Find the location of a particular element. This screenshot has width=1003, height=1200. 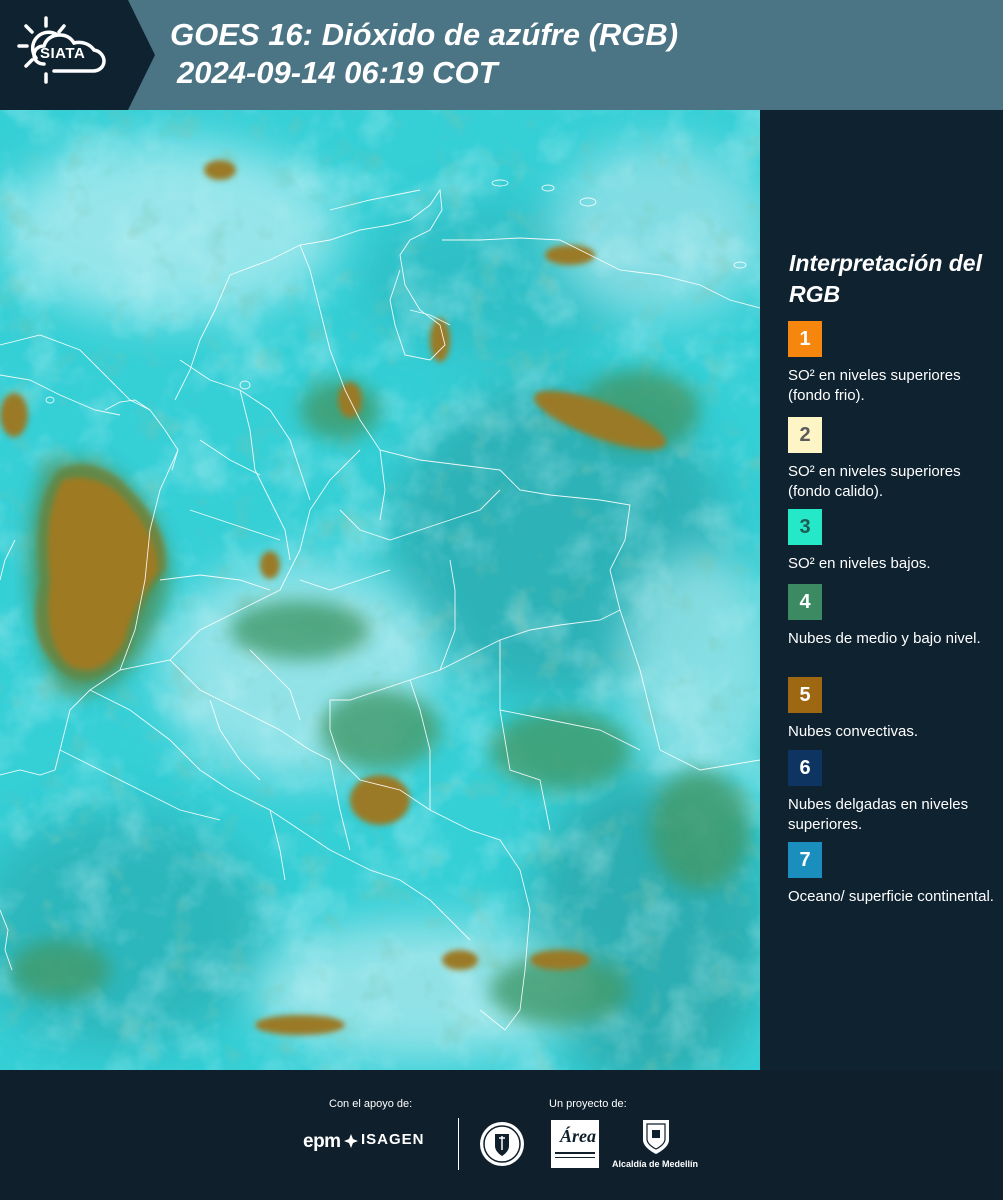

logo-text: SIATA is located at coordinates (63, 53).